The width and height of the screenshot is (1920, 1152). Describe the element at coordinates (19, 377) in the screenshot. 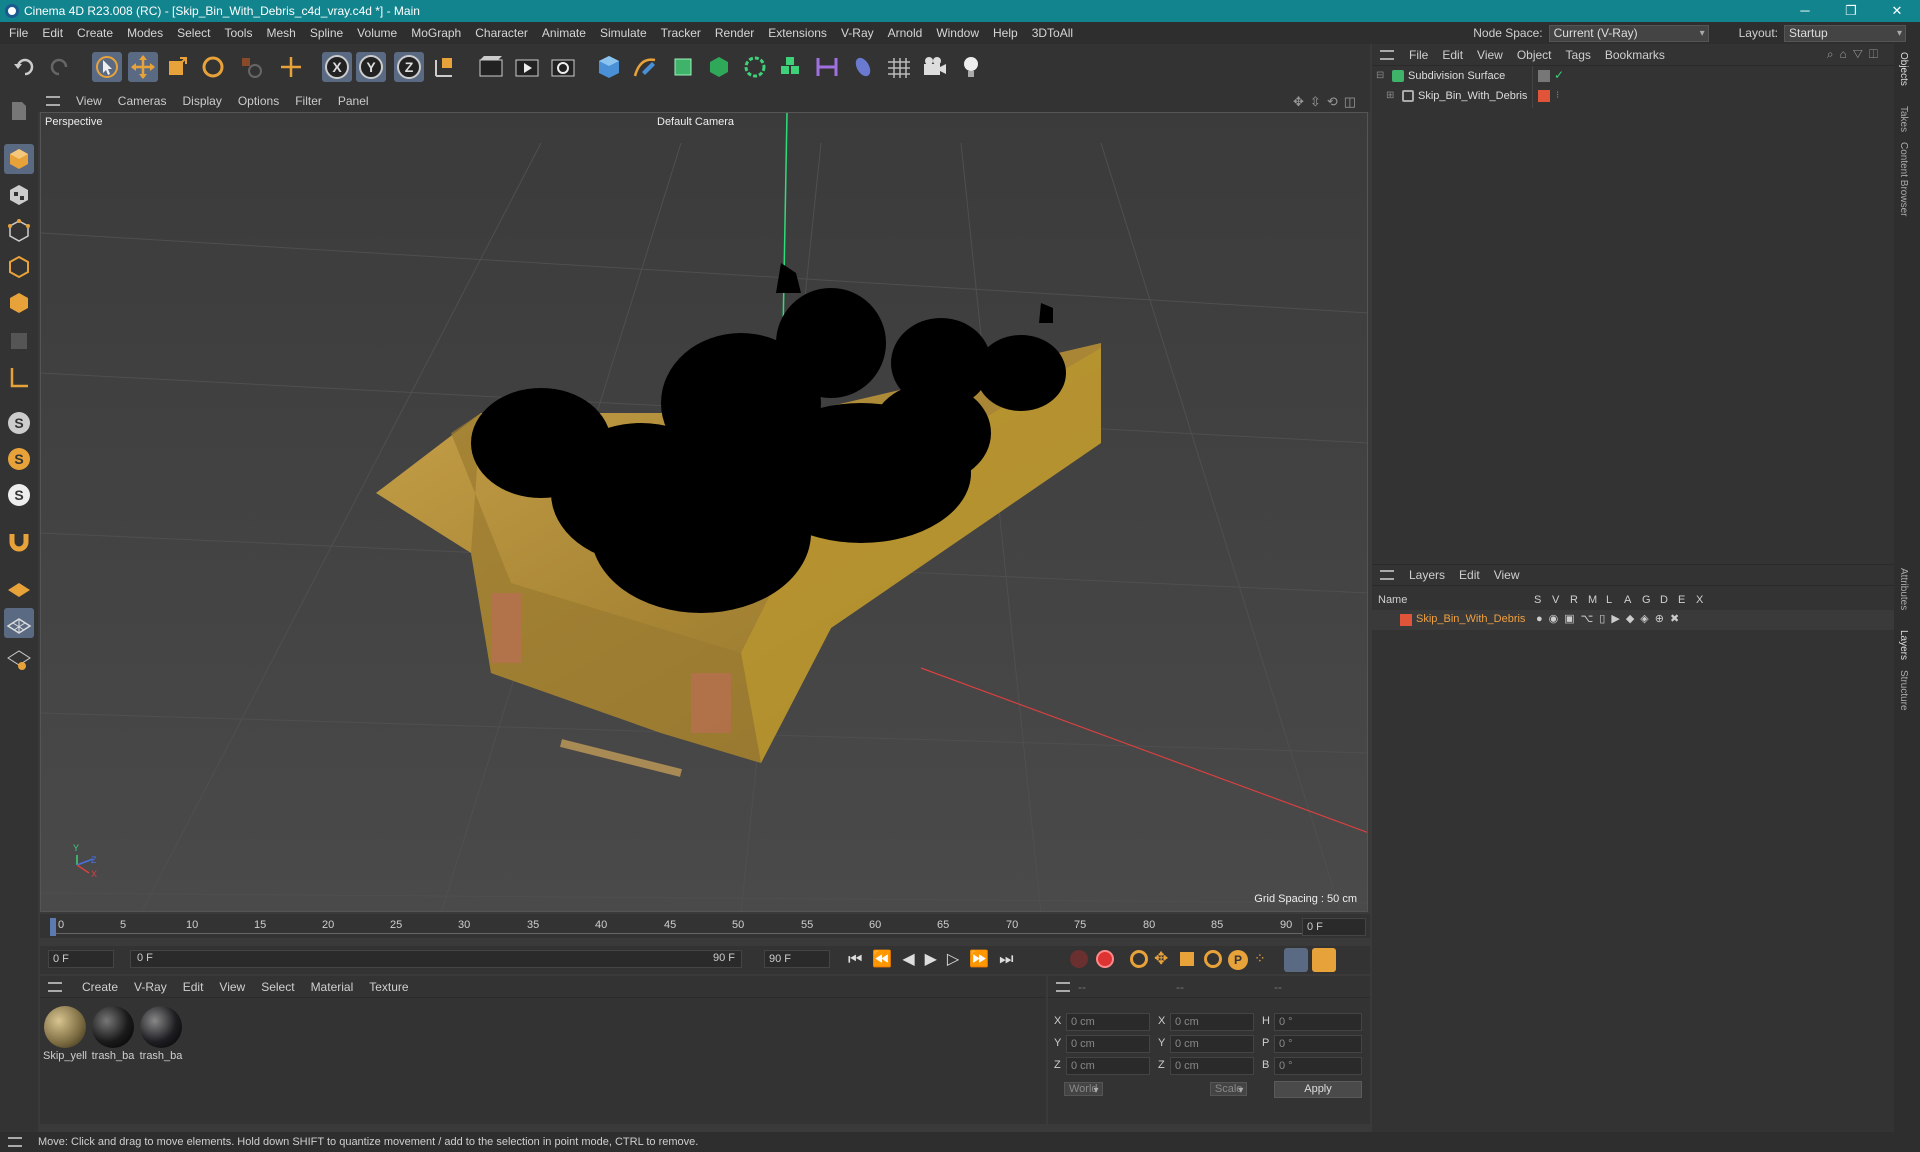

I see `axis-mode-icon` at that location.